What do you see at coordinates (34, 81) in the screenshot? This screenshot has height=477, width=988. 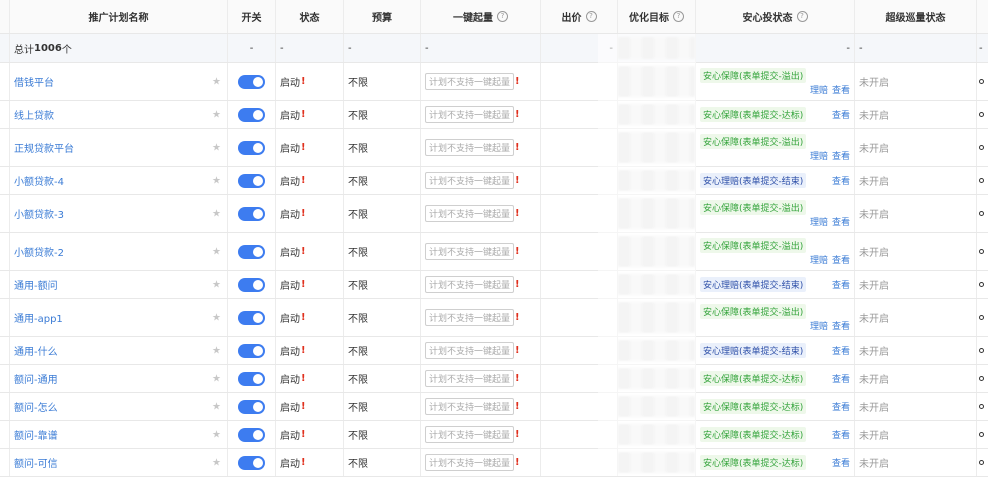 I see `campaign-name-link: 借钱平台` at bounding box center [34, 81].